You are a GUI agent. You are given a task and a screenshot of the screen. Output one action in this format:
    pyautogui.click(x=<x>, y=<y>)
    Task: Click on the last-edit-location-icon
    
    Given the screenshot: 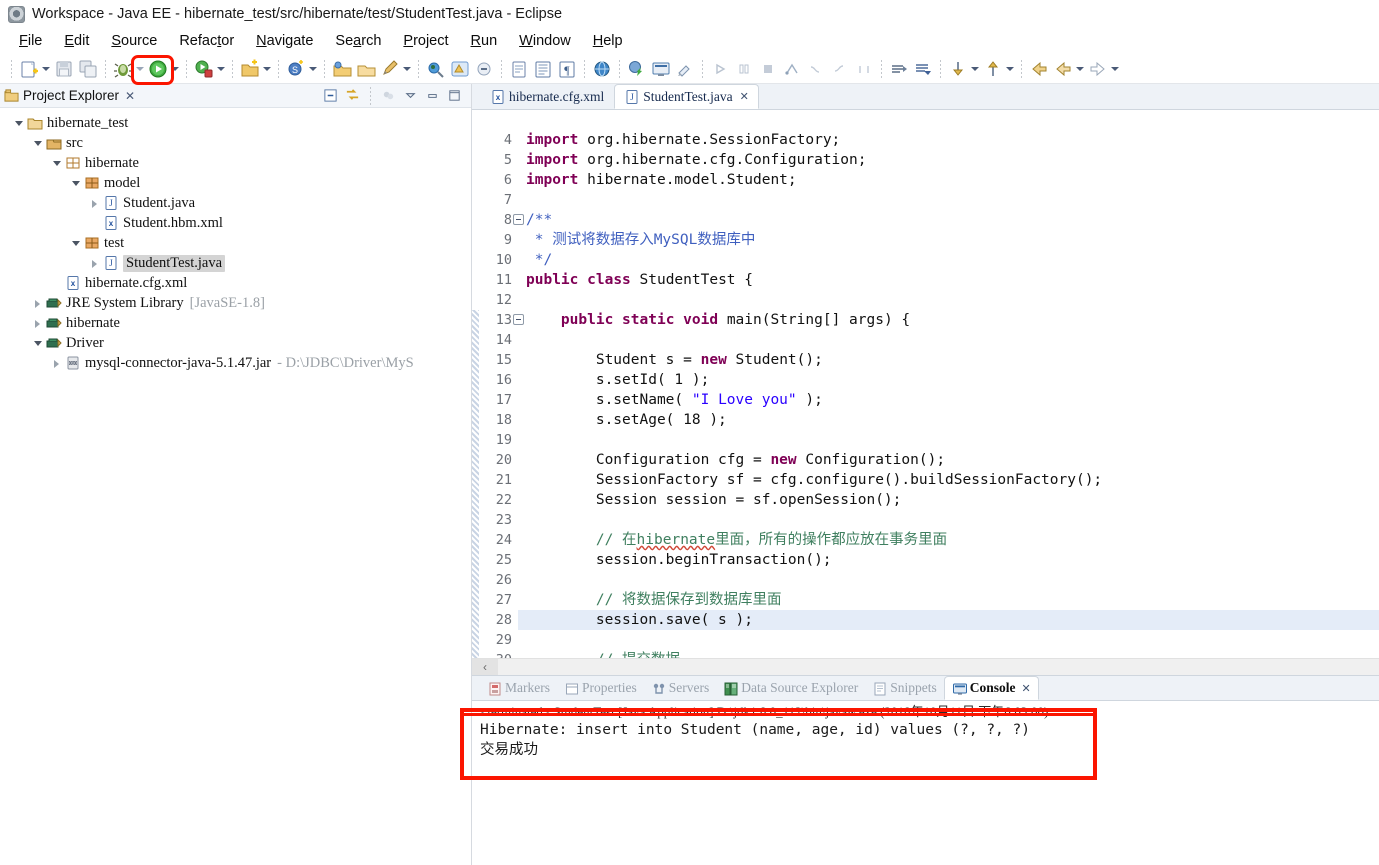 What is the action you would take?
    pyautogui.click(x=958, y=69)
    